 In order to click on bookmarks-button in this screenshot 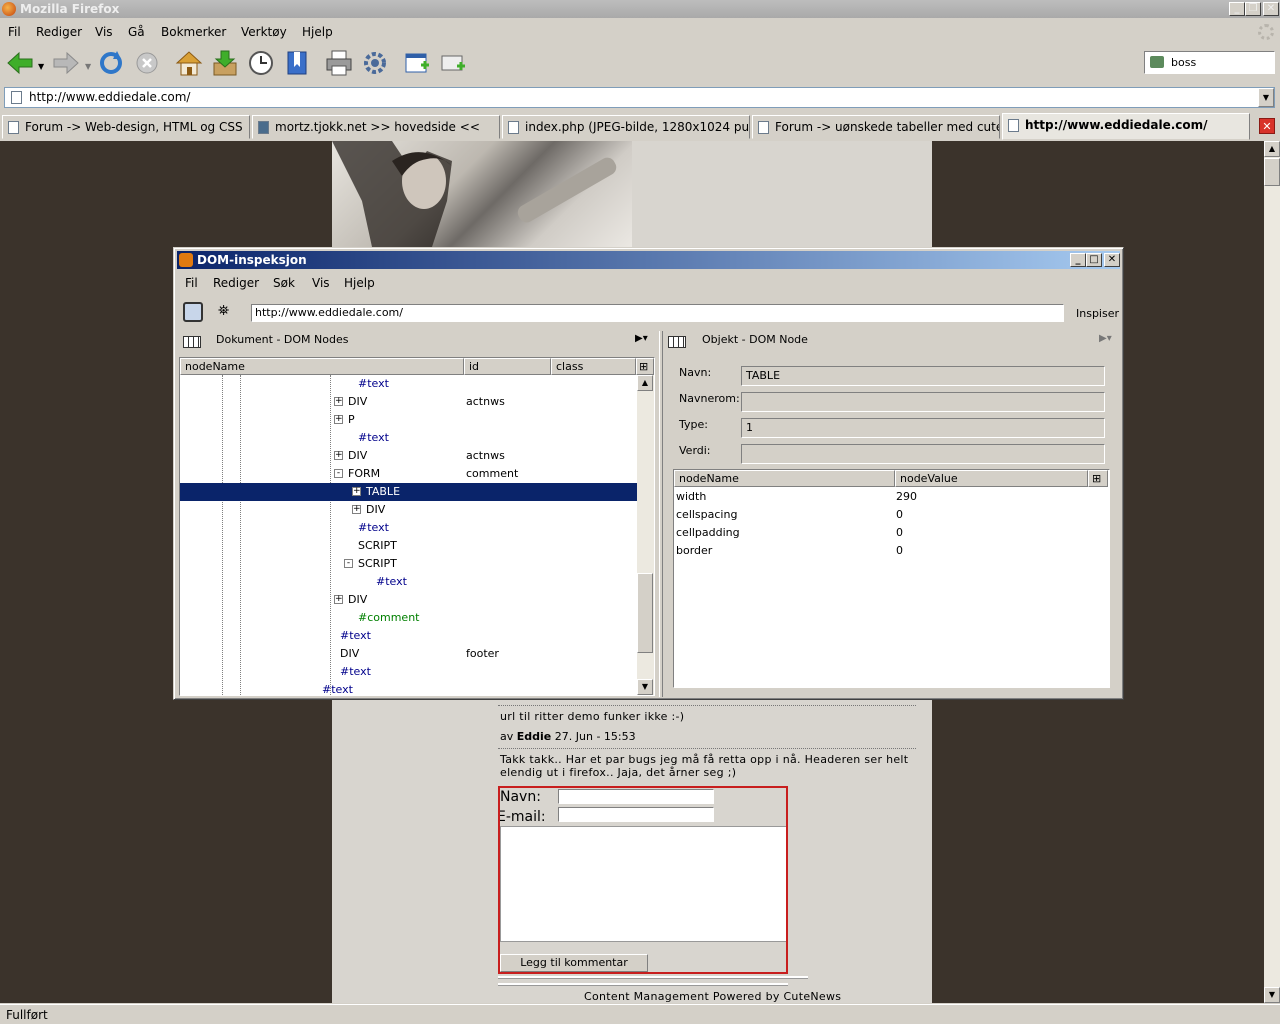, I will do `click(297, 63)`.